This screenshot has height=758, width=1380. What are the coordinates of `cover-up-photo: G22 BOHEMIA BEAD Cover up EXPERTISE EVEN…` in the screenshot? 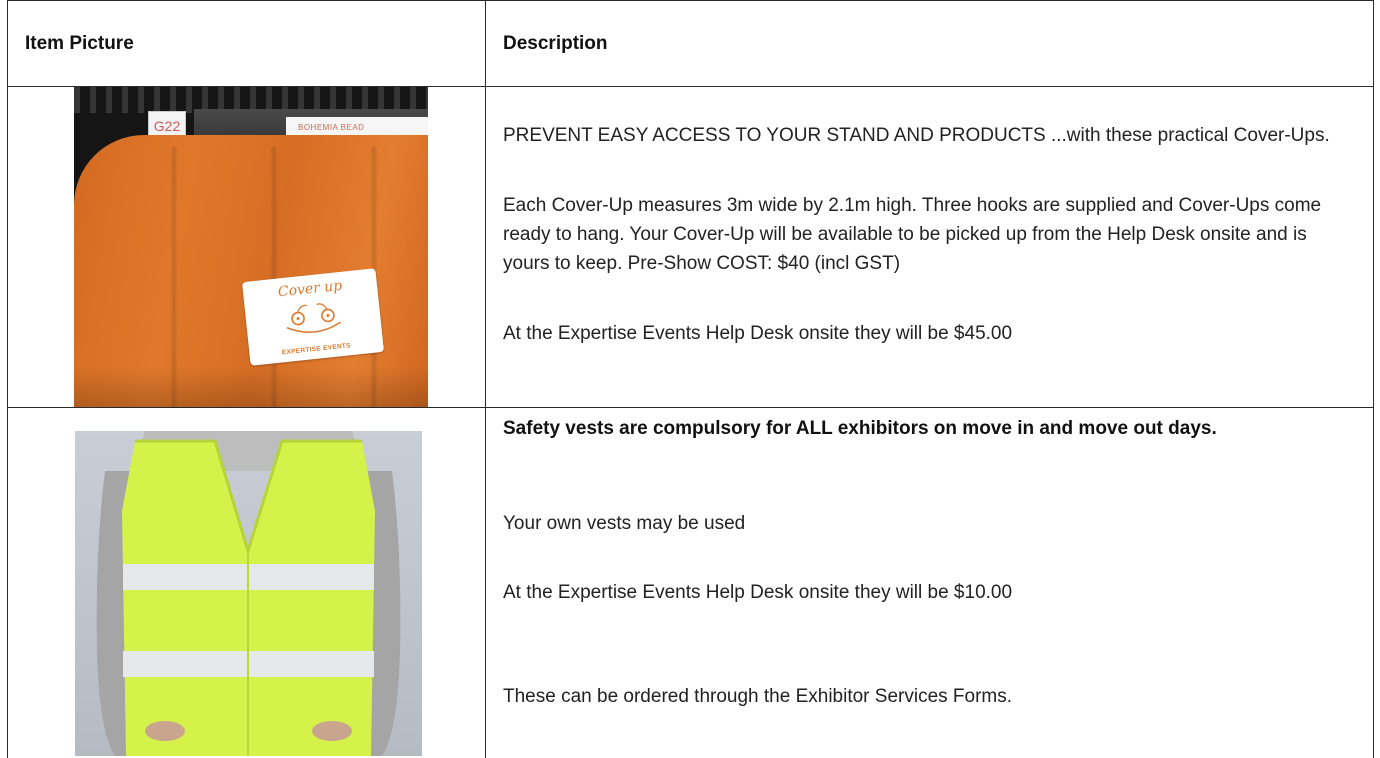 It's located at (251, 247).